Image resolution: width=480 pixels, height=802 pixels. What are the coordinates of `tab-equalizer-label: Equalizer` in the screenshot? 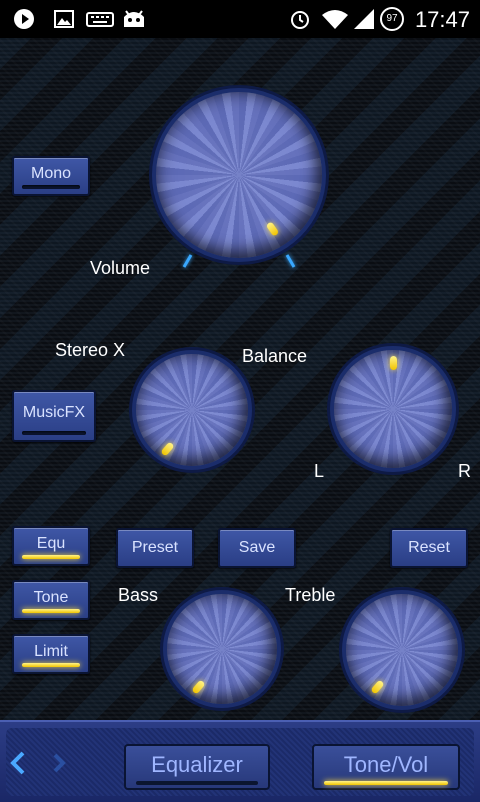 It's located at (197, 764).